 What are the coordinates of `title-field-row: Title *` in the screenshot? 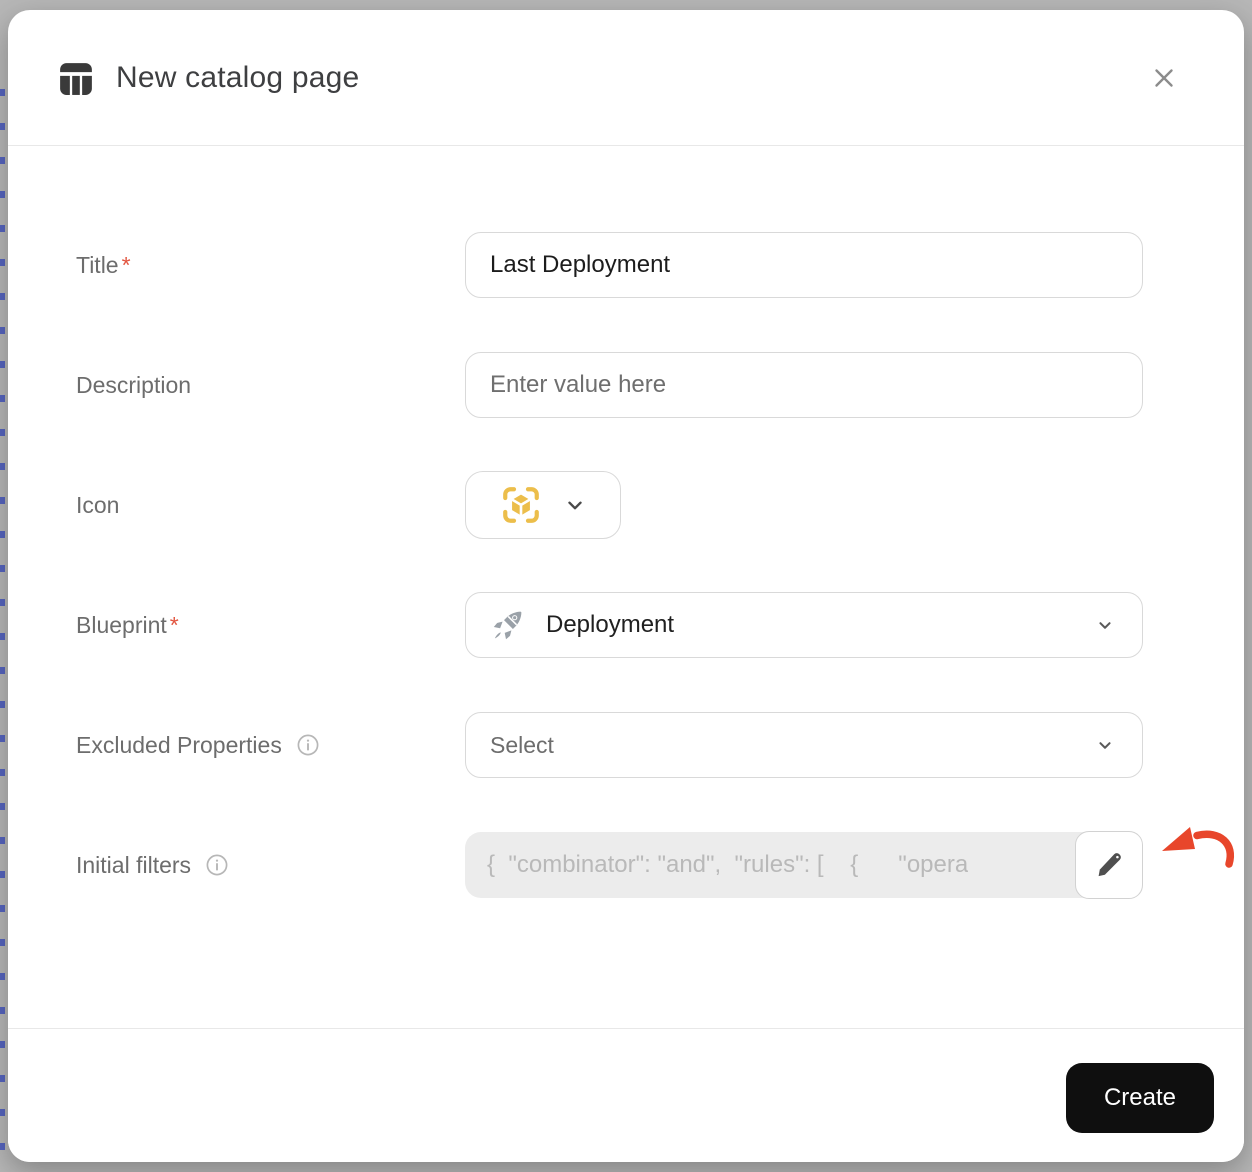 It's located at (609, 265).